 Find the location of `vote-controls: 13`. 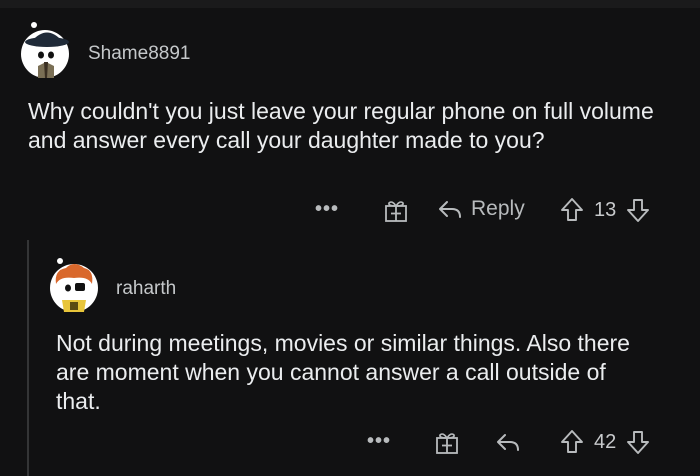

vote-controls: 13 is located at coordinates (605, 210).